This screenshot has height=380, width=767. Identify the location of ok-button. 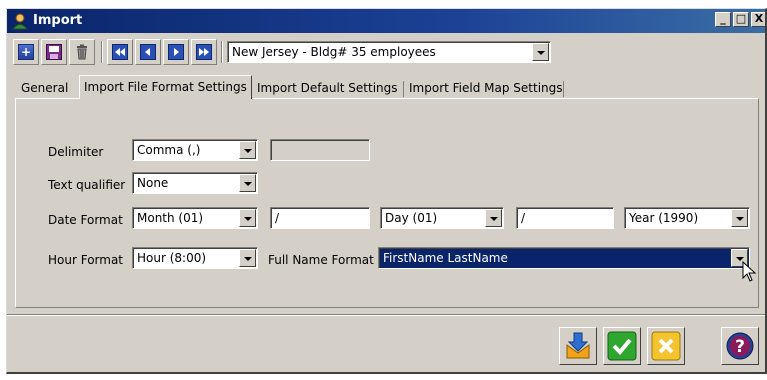
(622, 346).